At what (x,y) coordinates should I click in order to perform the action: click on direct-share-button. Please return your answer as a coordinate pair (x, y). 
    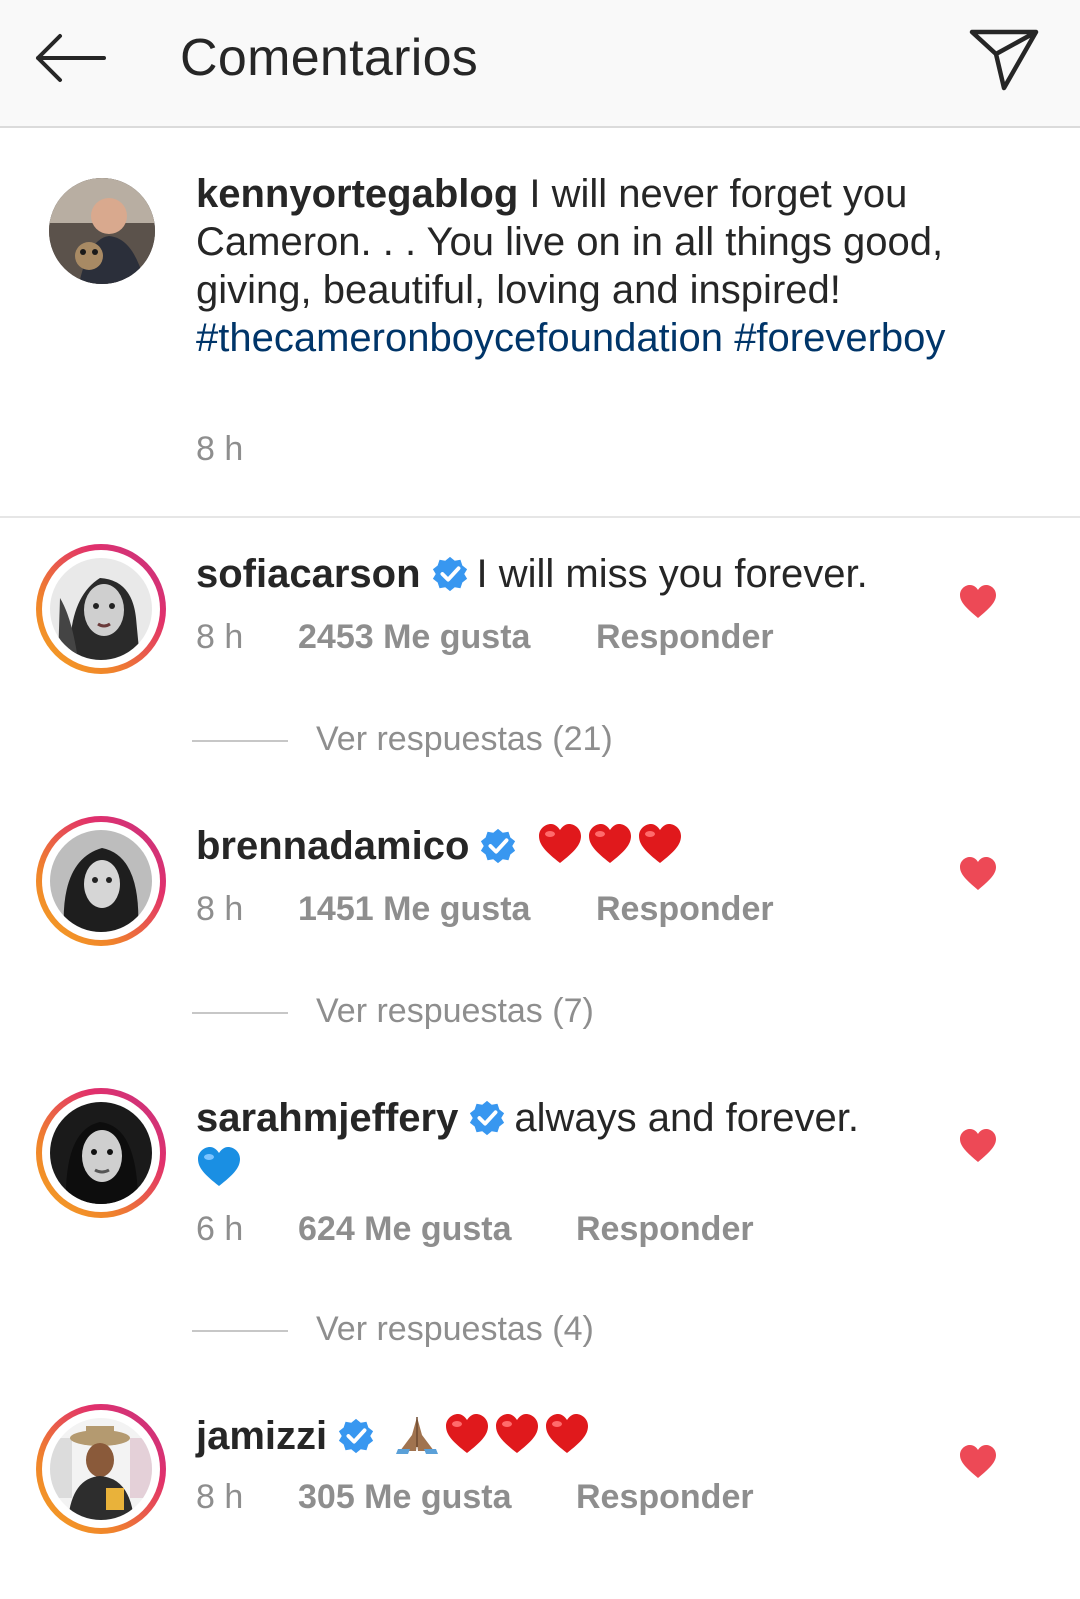
    Looking at the image, I should click on (1004, 59).